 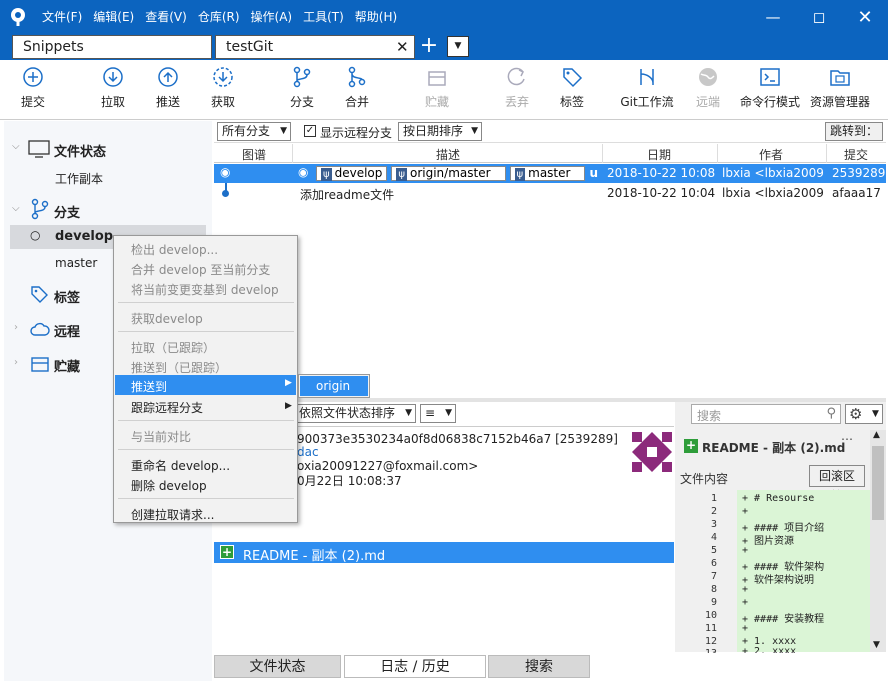 I want to click on col-author: 作者, so click(x=771, y=154).